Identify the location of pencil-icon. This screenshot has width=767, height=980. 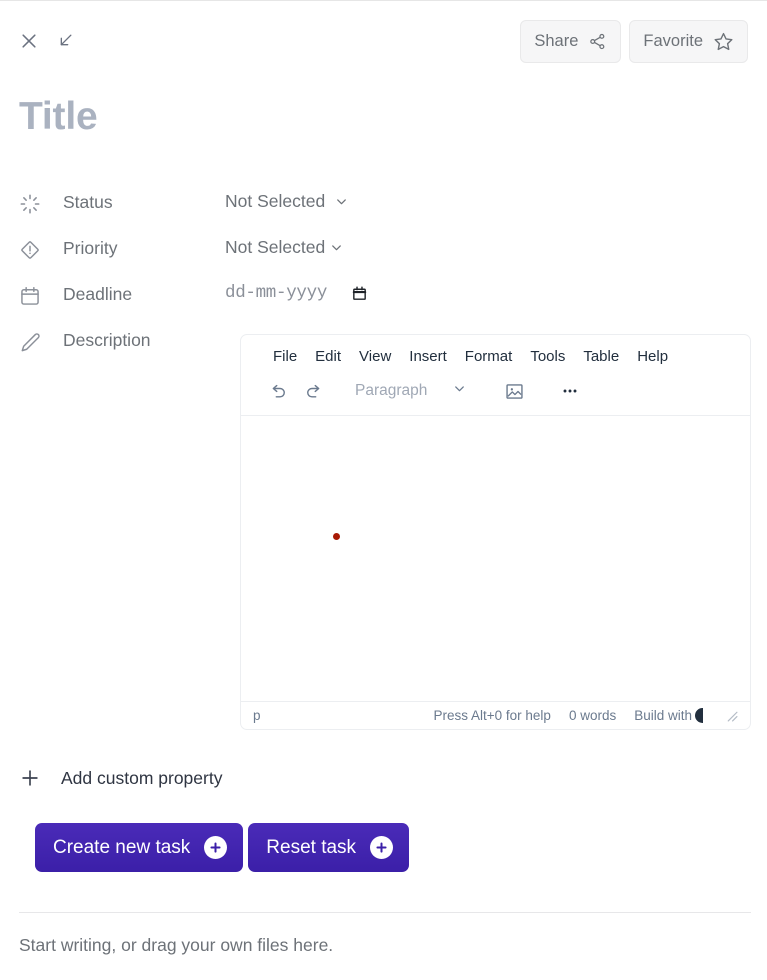
(33, 341).